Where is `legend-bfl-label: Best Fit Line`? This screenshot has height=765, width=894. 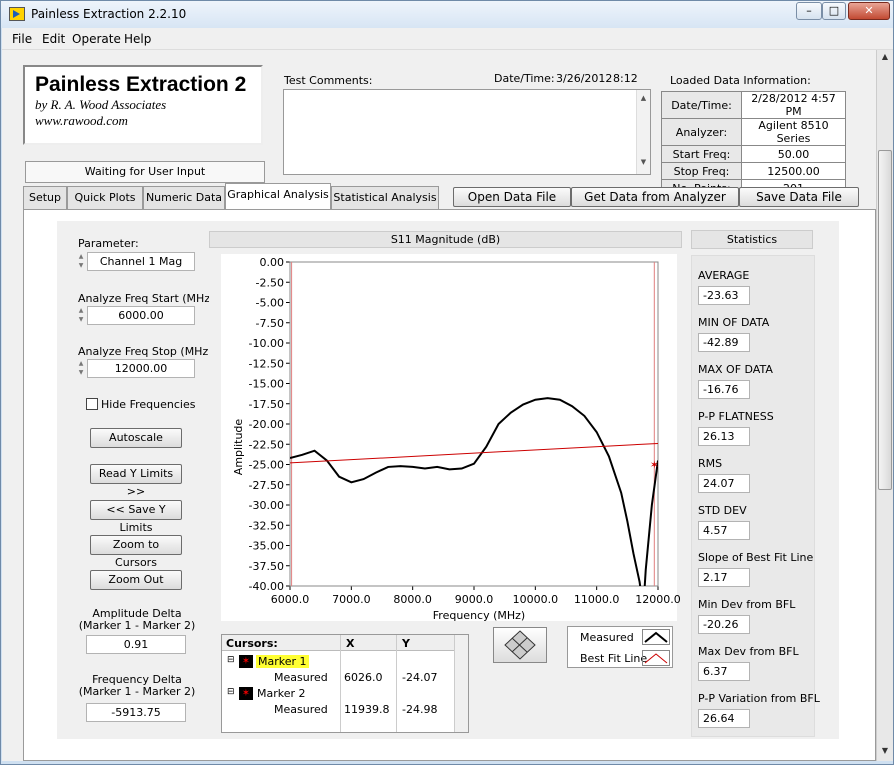
legend-bfl-label: Best Fit Line is located at coordinates (614, 658).